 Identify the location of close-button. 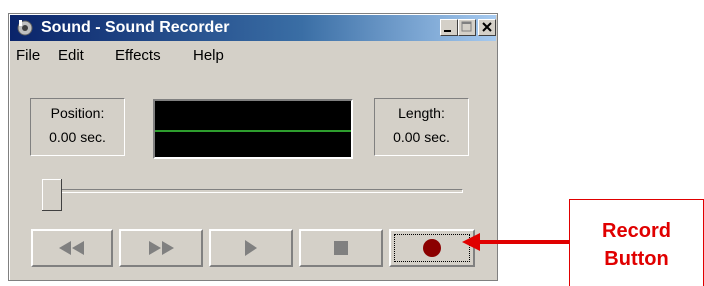
(487, 27).